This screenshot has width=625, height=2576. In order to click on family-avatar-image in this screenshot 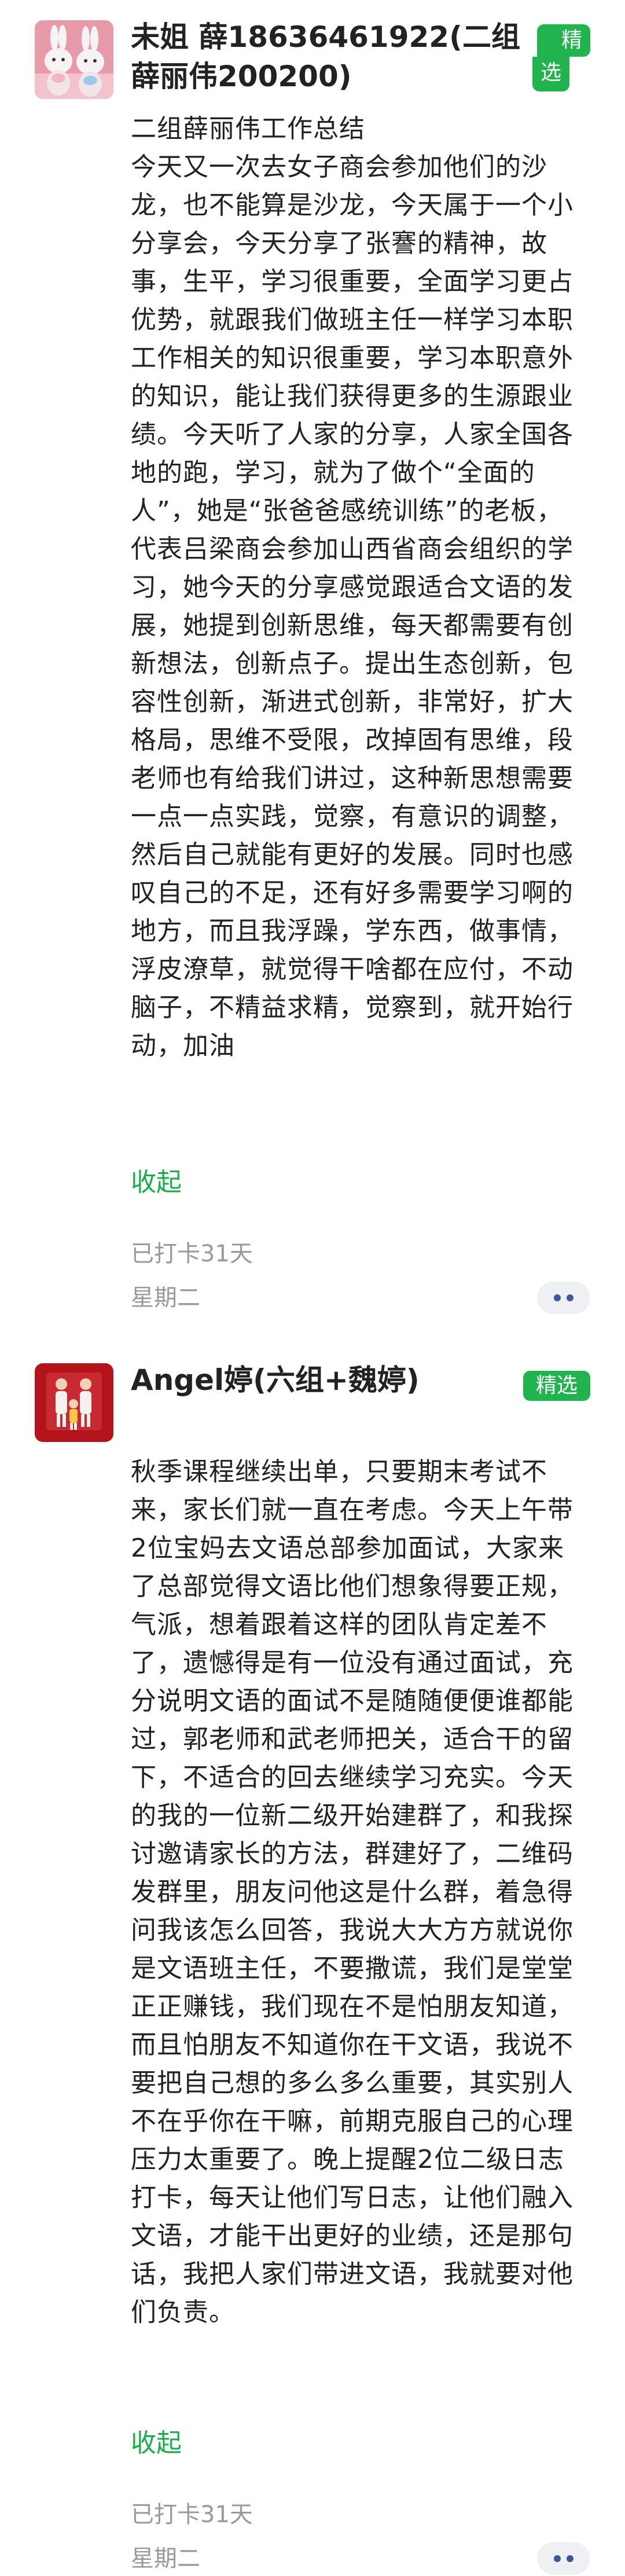, I will do `click(74, 1402)`.